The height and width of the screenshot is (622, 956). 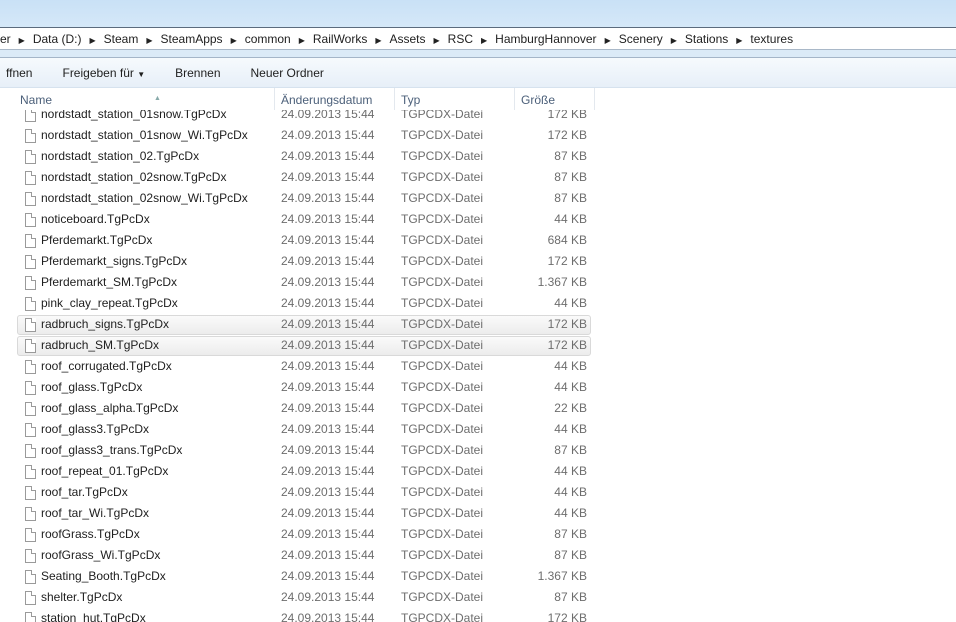 I want to click on title-bar, so click(x=478, y=13).